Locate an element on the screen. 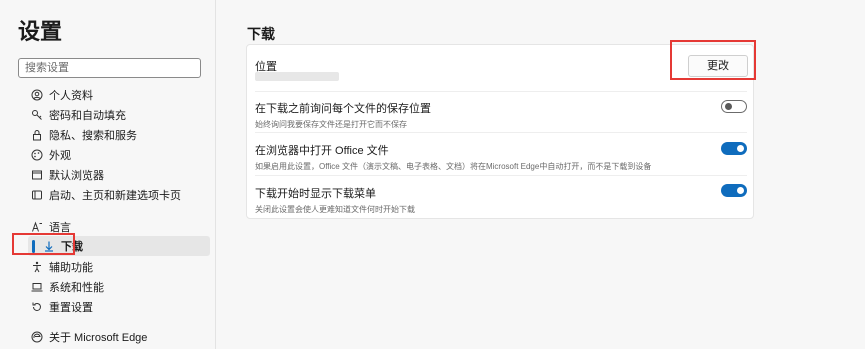 This screenshot has width=865, height=349. language-icon is located at coordinates (37, 227).